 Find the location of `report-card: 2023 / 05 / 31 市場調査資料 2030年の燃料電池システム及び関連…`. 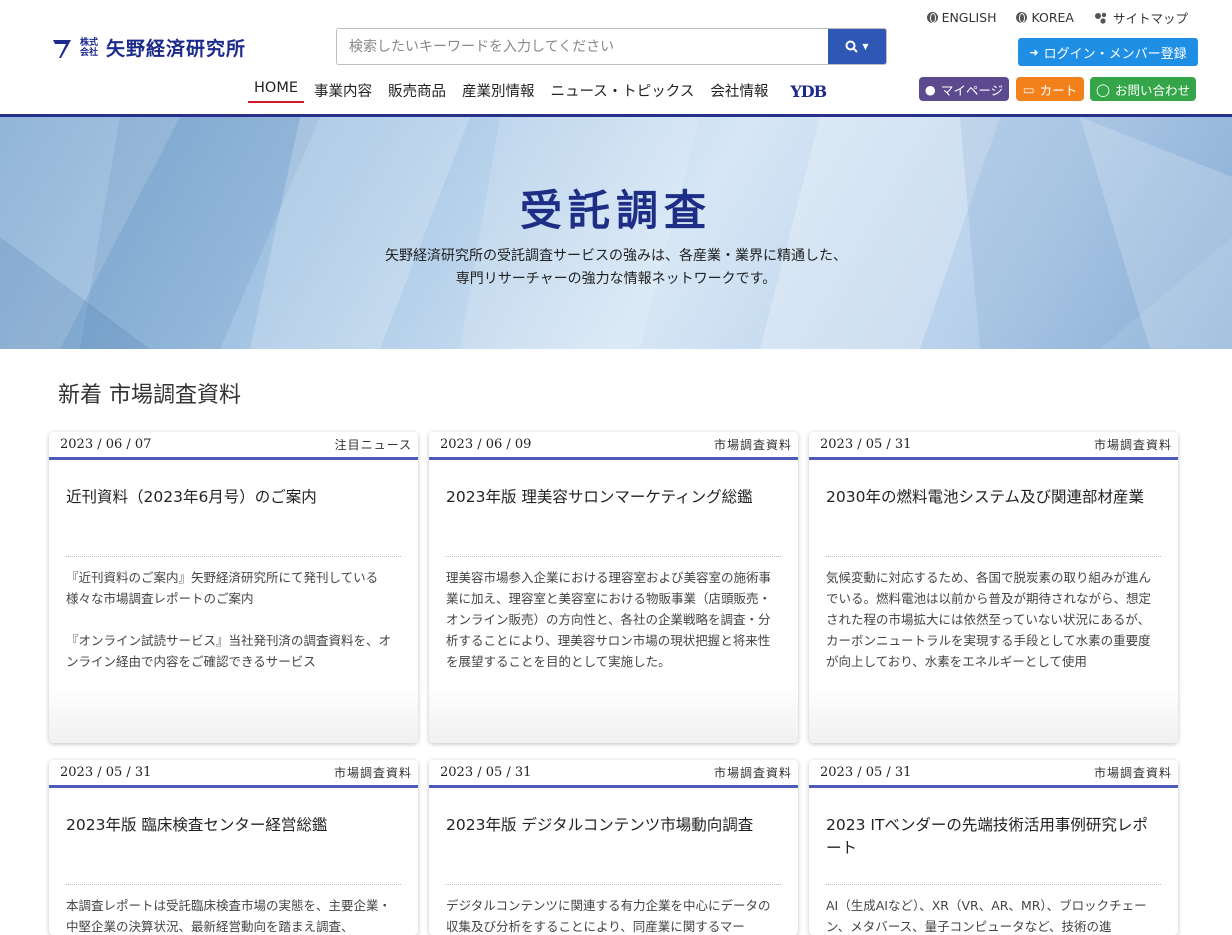

report-card: 2023 / 05 / 31 市場調査資料 2030年の燃料電池システム及び関連… is located at coordinates (993, 587).